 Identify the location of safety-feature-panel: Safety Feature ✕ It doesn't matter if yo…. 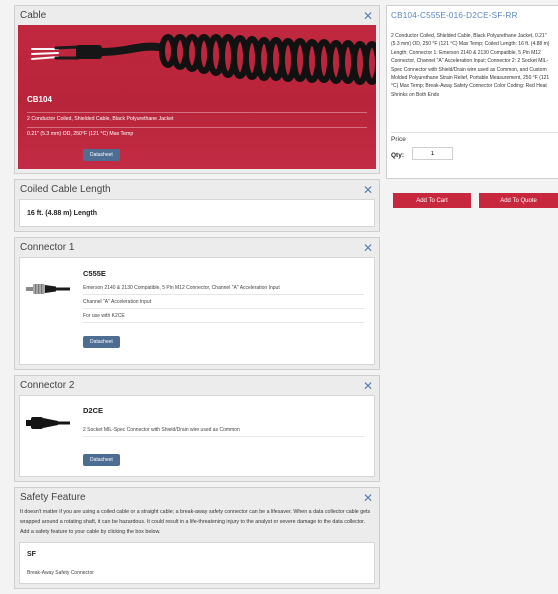
(197, 538).